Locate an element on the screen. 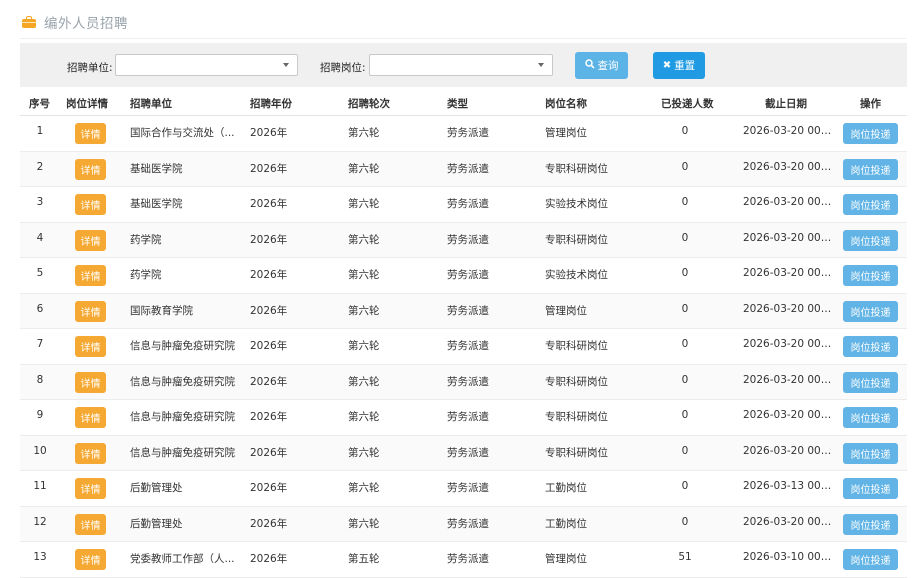  row-number: 2 is located at coordinates (40, 166).